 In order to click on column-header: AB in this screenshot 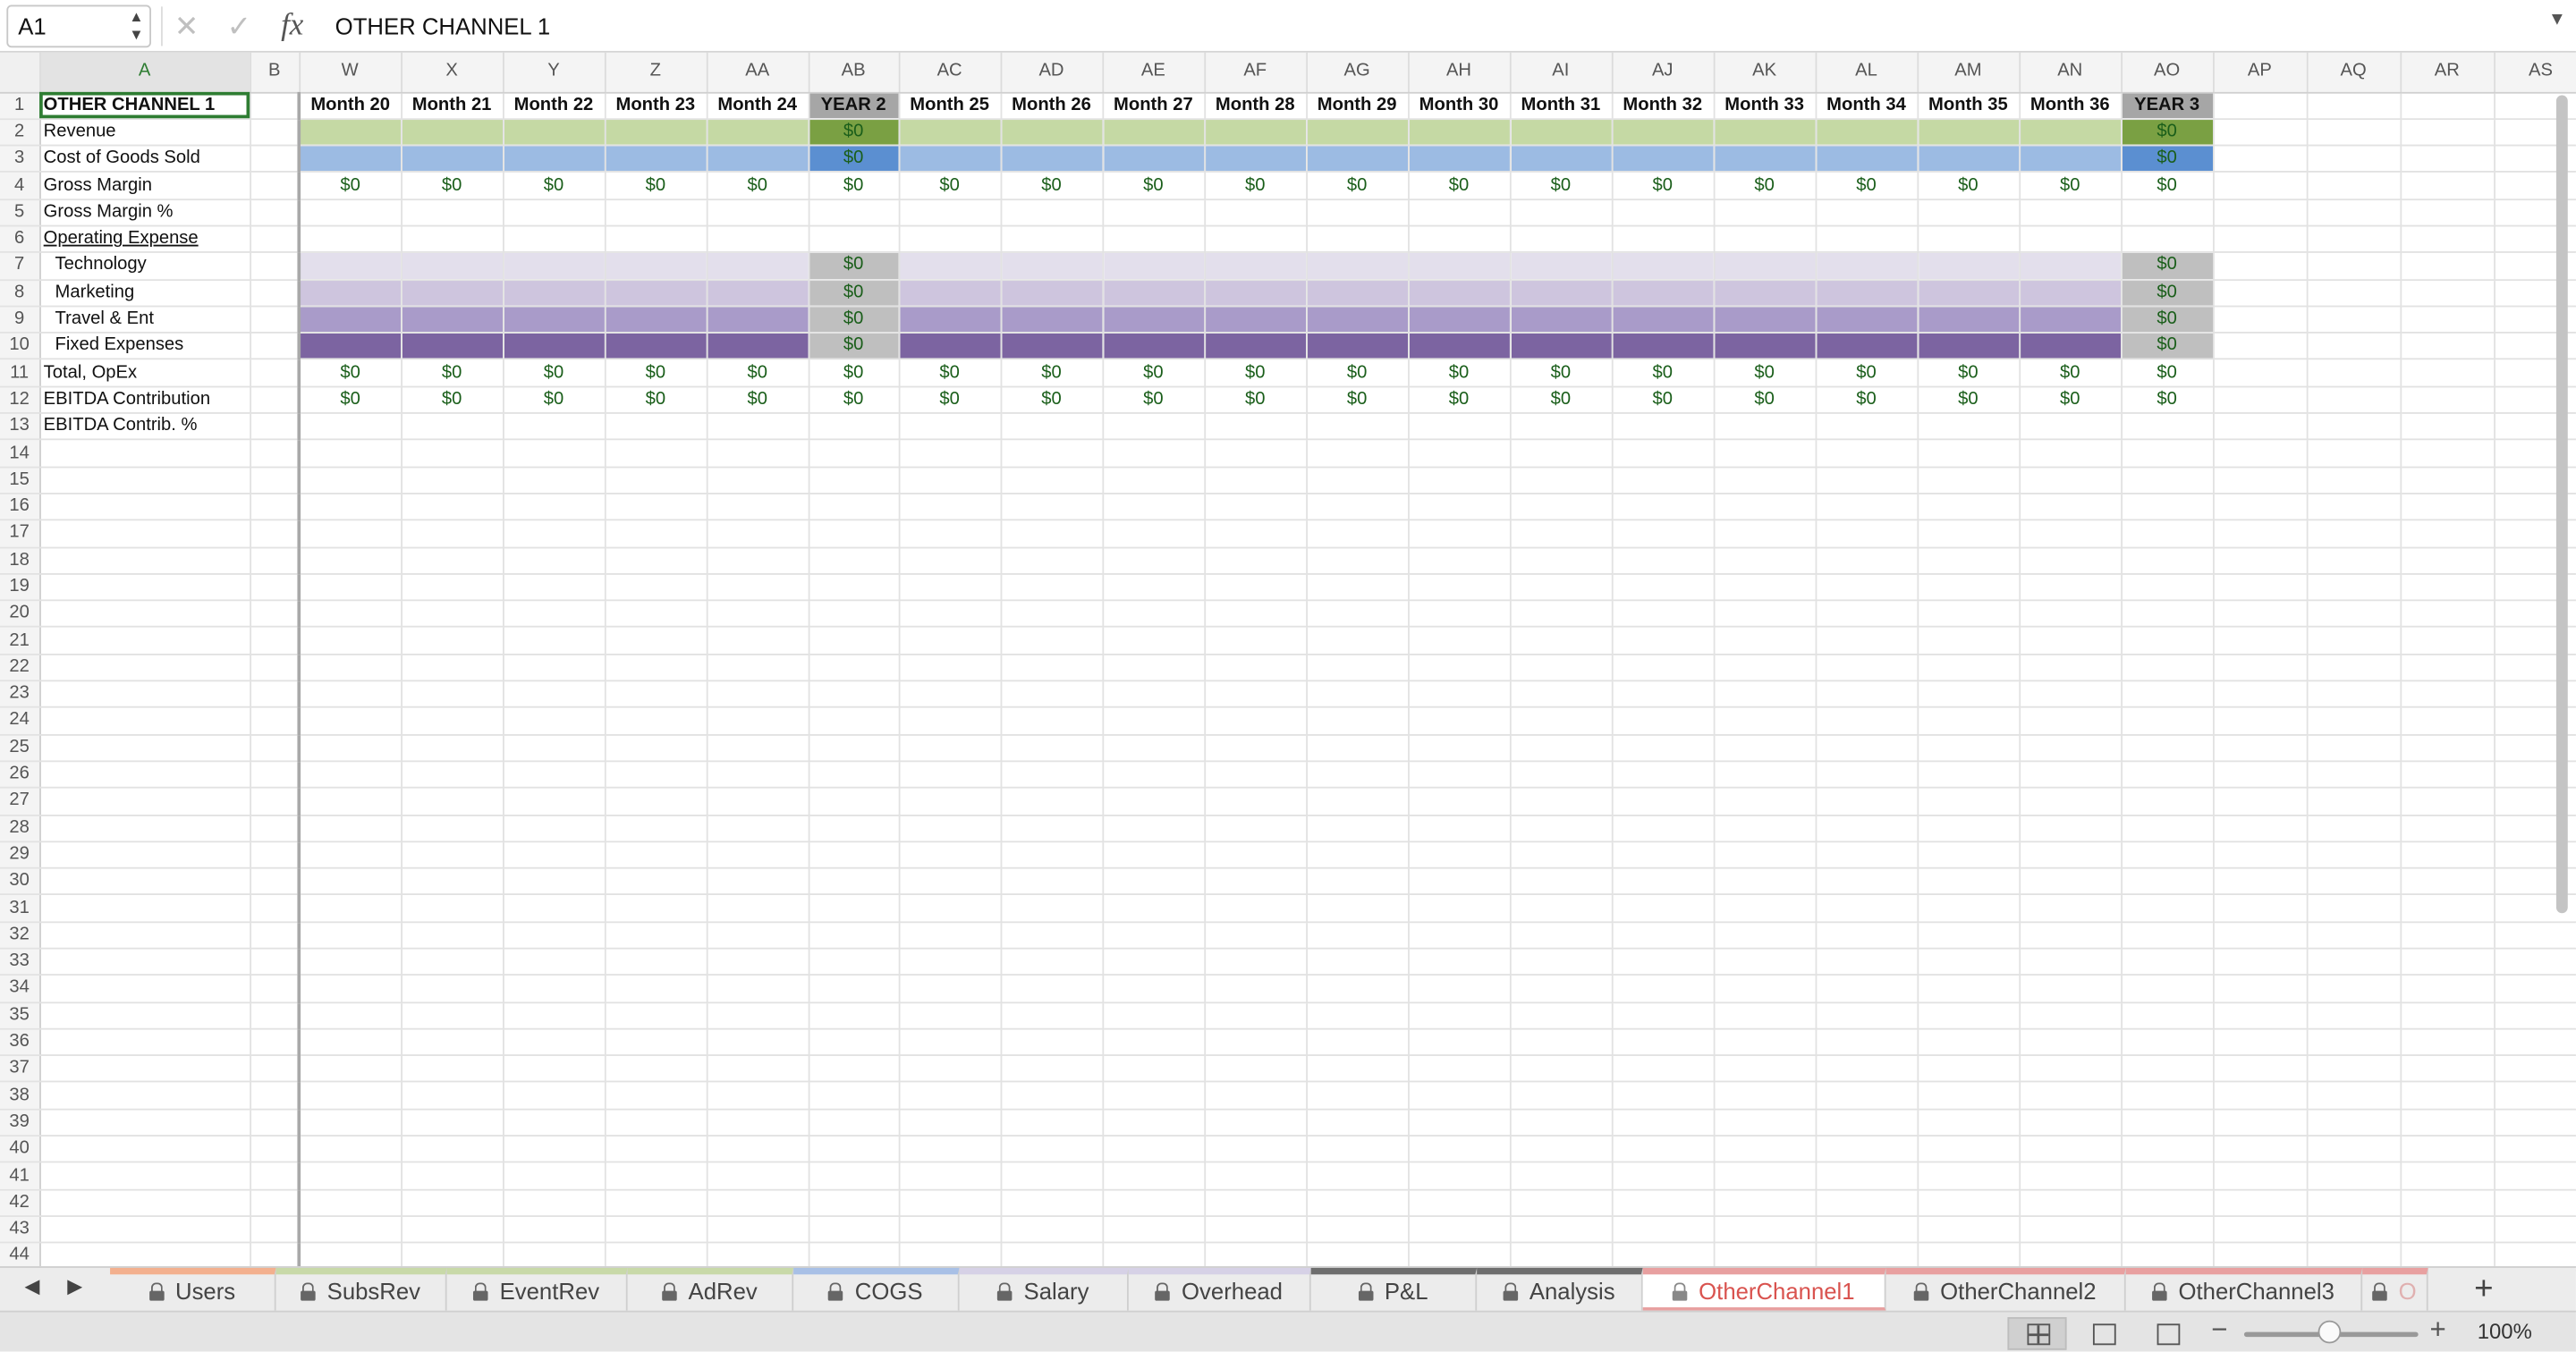, I will do `click(854, 72)`.